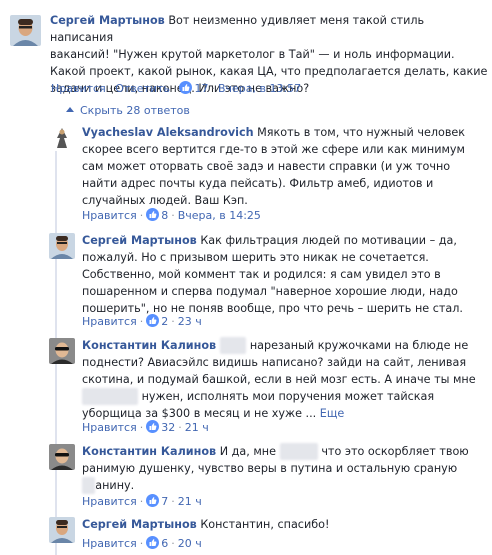  I want to click on timestamp: Вчера, в 13:57, so click(259, 88).